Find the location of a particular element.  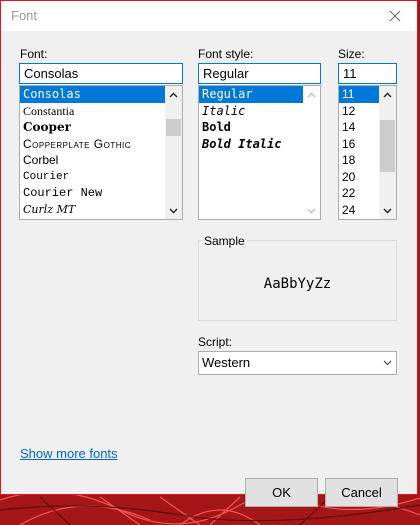

font-style-scrollbar is located at coordinates (311, 152).